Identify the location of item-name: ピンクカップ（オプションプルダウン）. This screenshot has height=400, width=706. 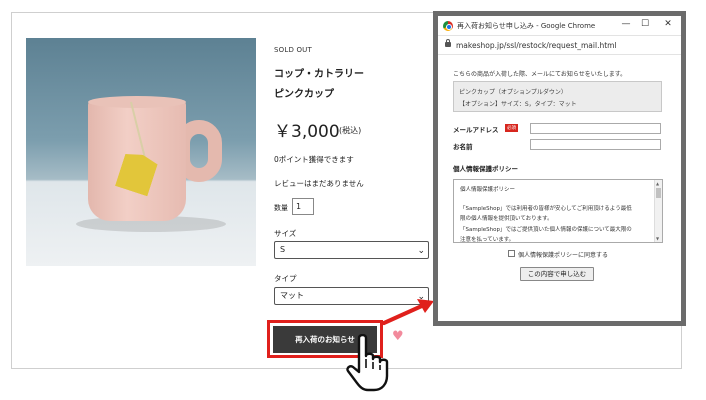
(513, 92).